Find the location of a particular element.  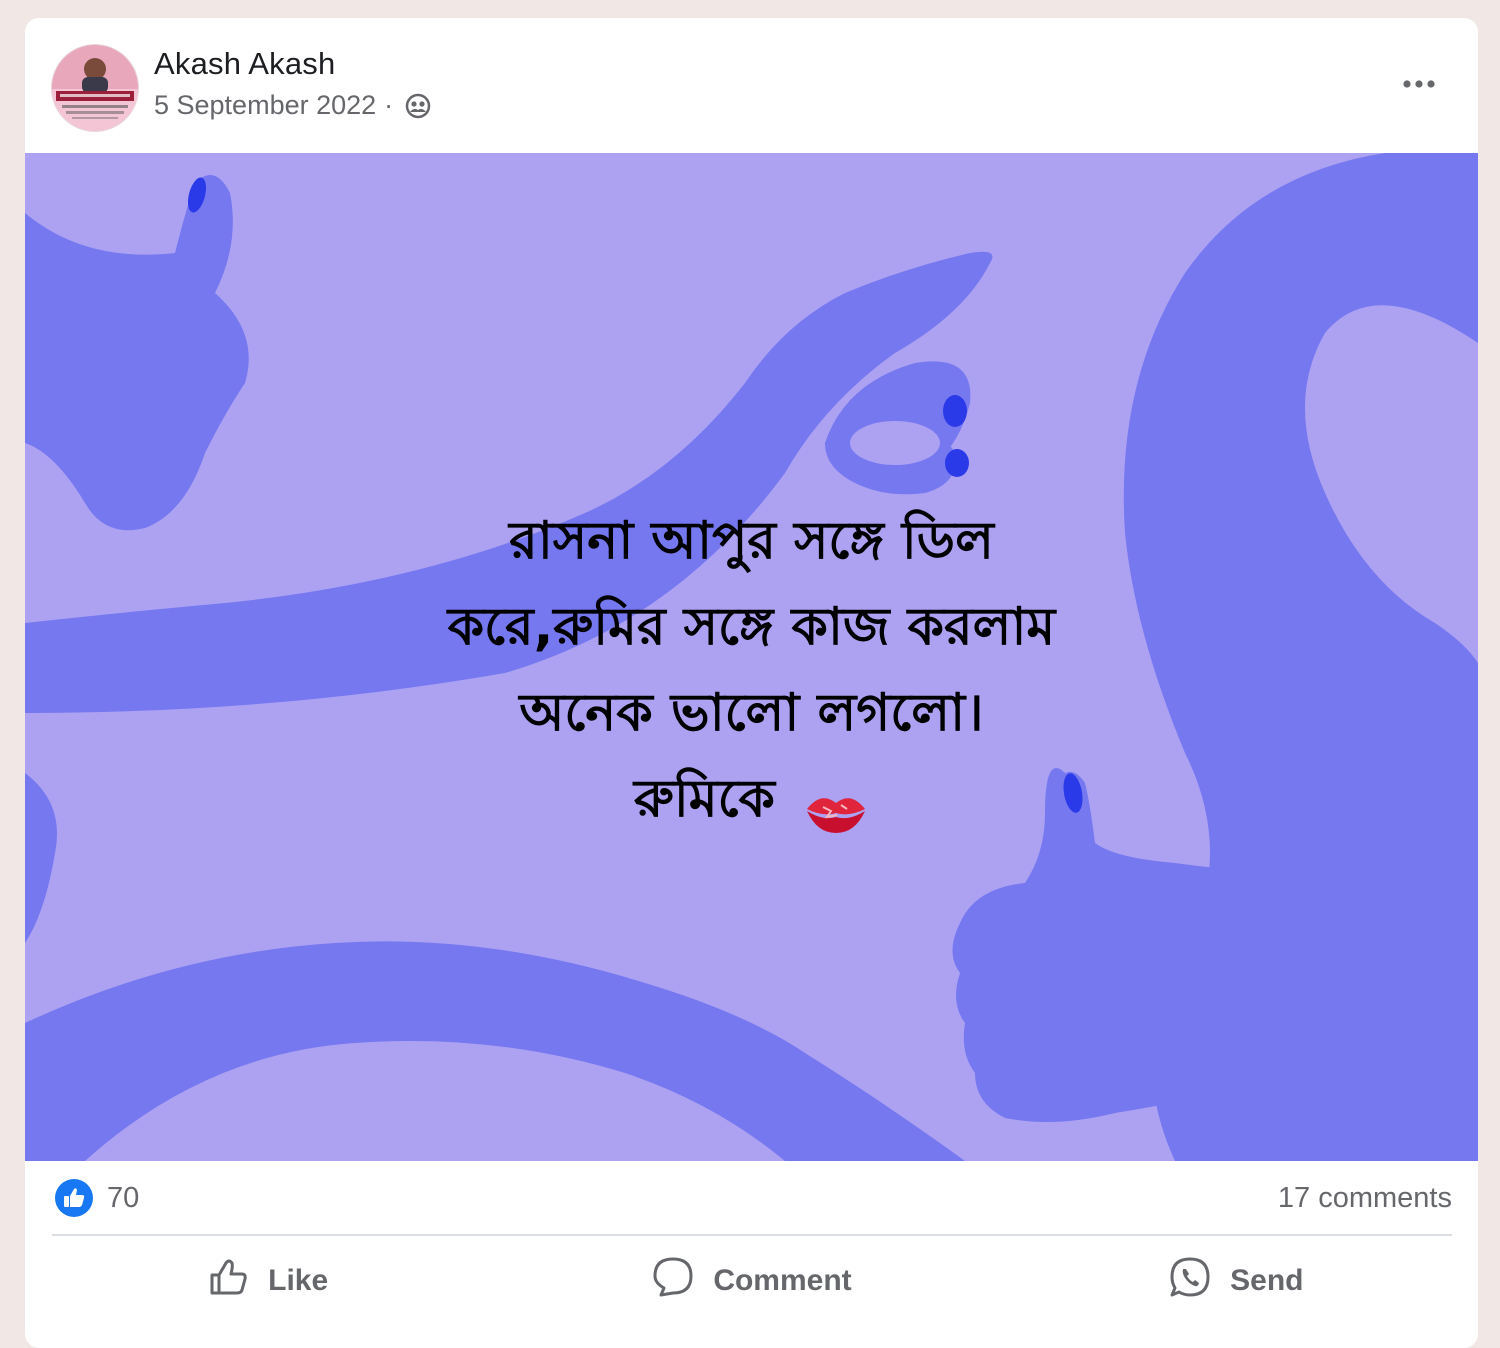

post-date: 5 September 2022 is located at coordinates (265, 105).